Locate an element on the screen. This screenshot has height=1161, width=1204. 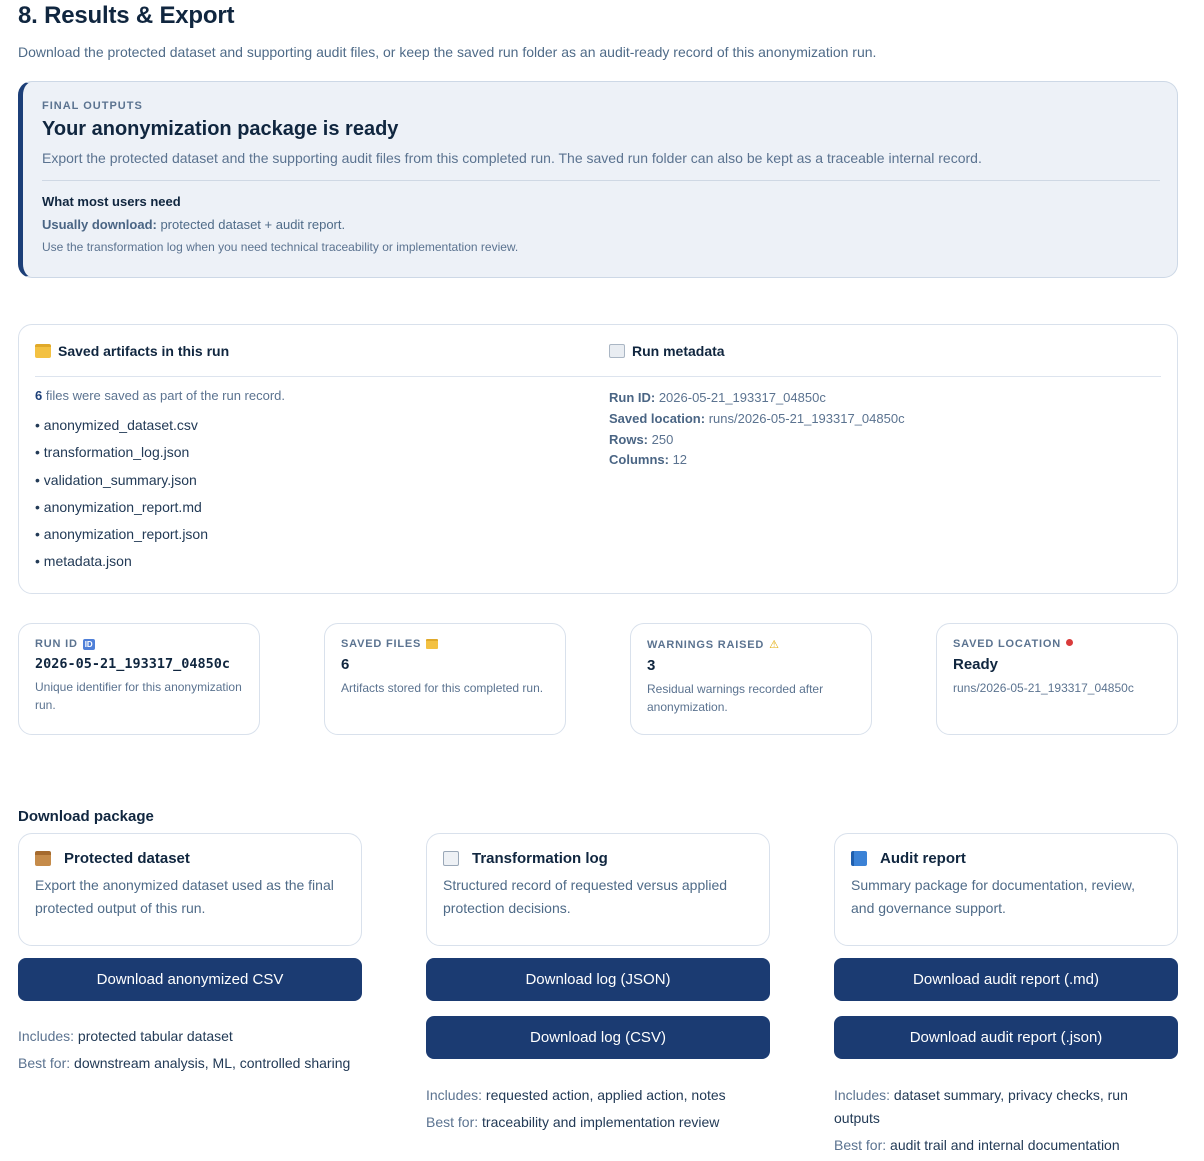
card-title: Audit report is located at coordinates (1006, 858).